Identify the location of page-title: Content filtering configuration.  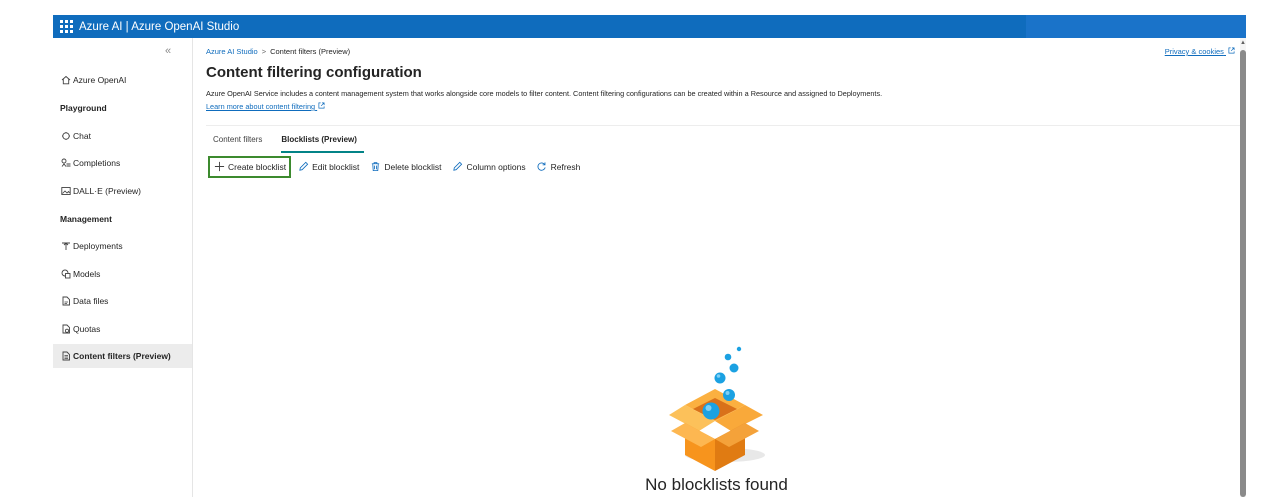
(314, 72).